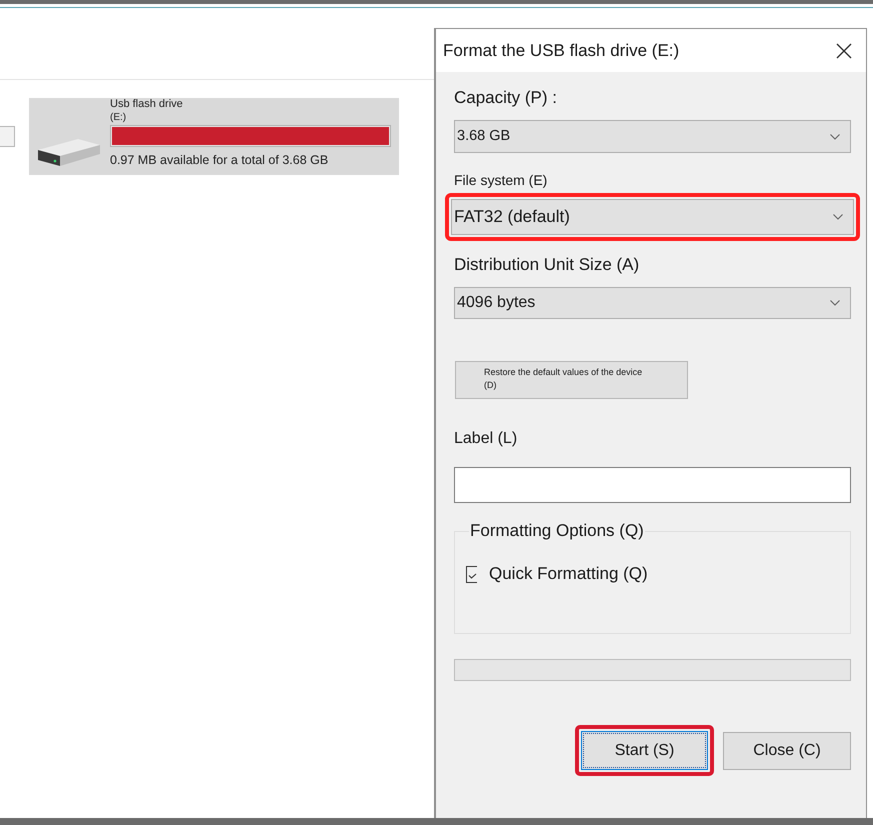  Describe the element at coordinates (547, 265) in the screenshot. I see `unit-size-label: Distribution Unit Size (A)` at that location.